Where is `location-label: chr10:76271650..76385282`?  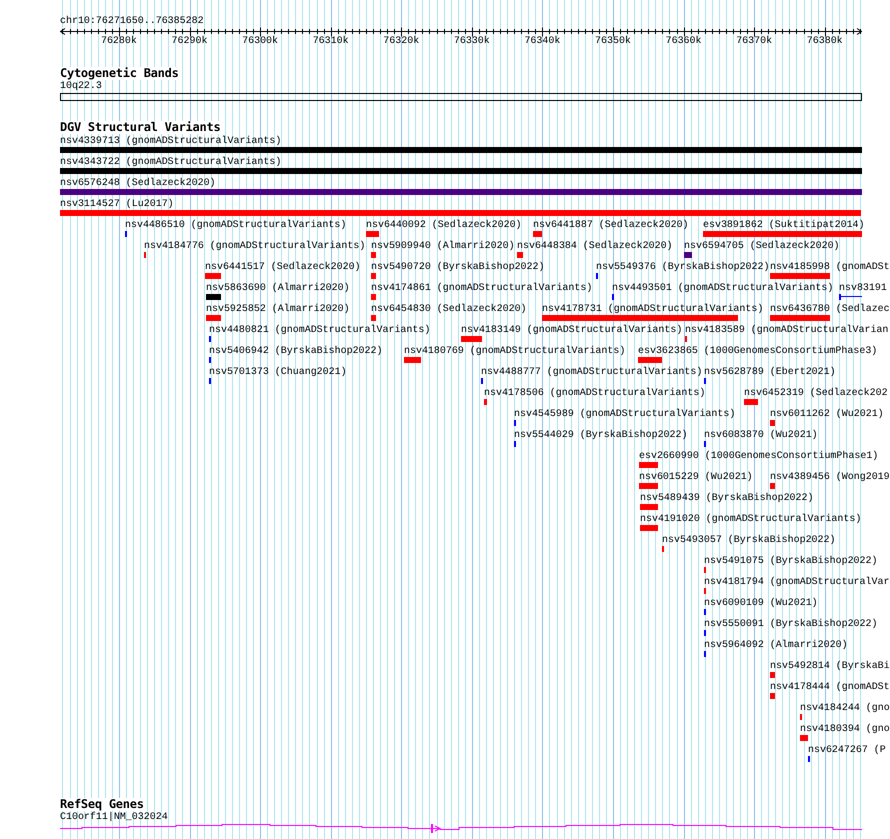
location-label: chr10:76271650..76385282 is located at coordinates (132, 21).